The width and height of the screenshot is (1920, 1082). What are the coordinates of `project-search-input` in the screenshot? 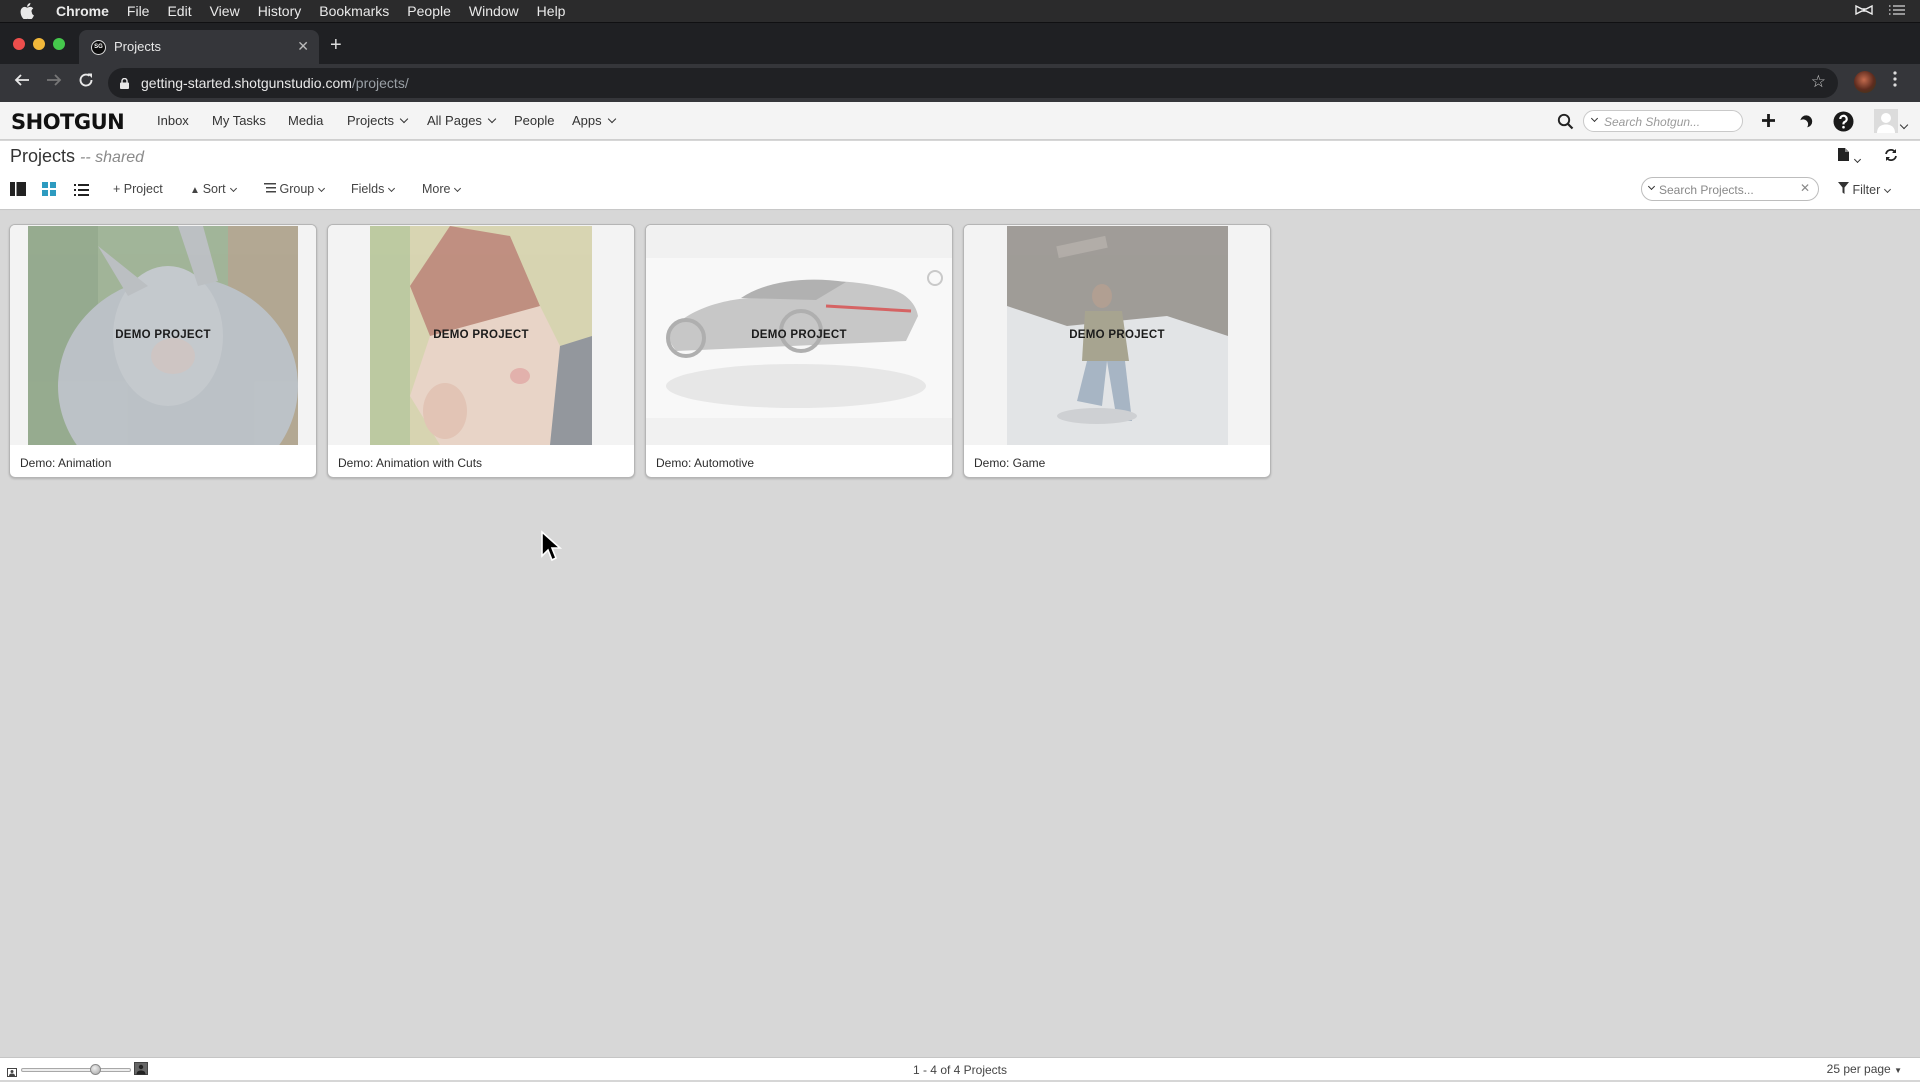 It's located at (1726, 189).